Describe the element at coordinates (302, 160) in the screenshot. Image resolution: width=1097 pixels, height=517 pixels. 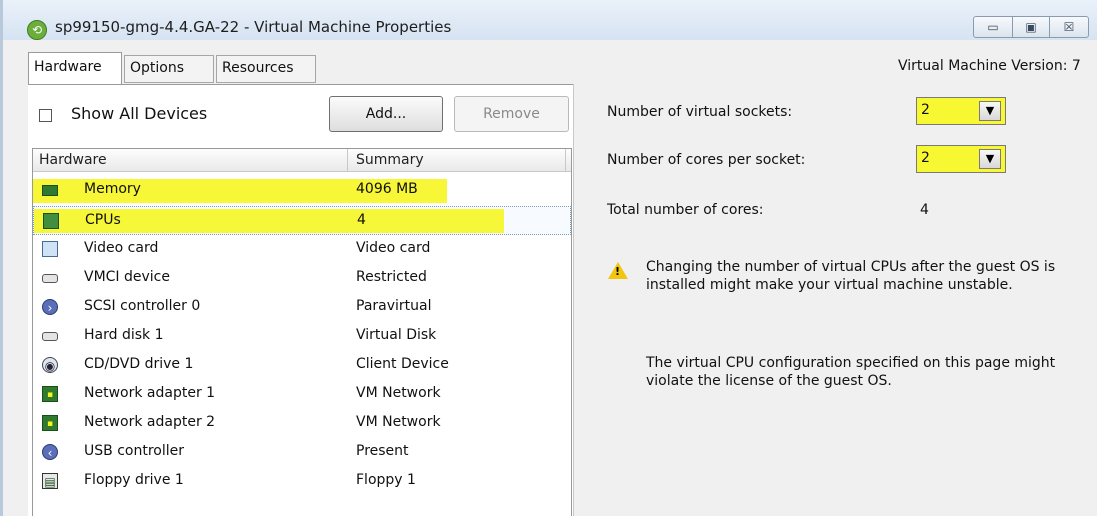
I see `device-list-header: Hardware Summary` at that location.